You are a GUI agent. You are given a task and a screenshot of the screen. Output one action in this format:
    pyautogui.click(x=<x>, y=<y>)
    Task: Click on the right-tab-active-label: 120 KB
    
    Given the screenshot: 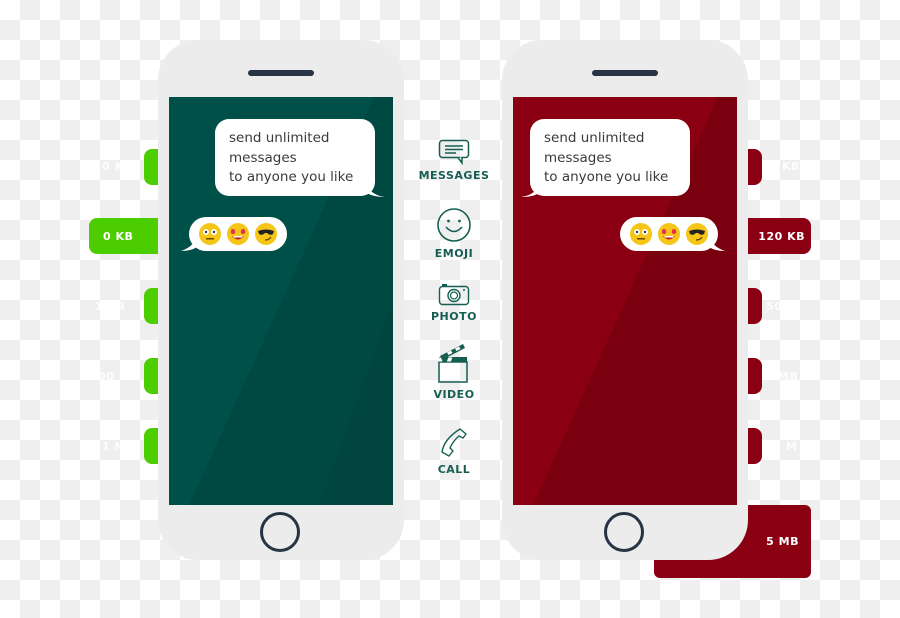 What is the action you would take?
    pyautogui.click(x=781, y=236)
    